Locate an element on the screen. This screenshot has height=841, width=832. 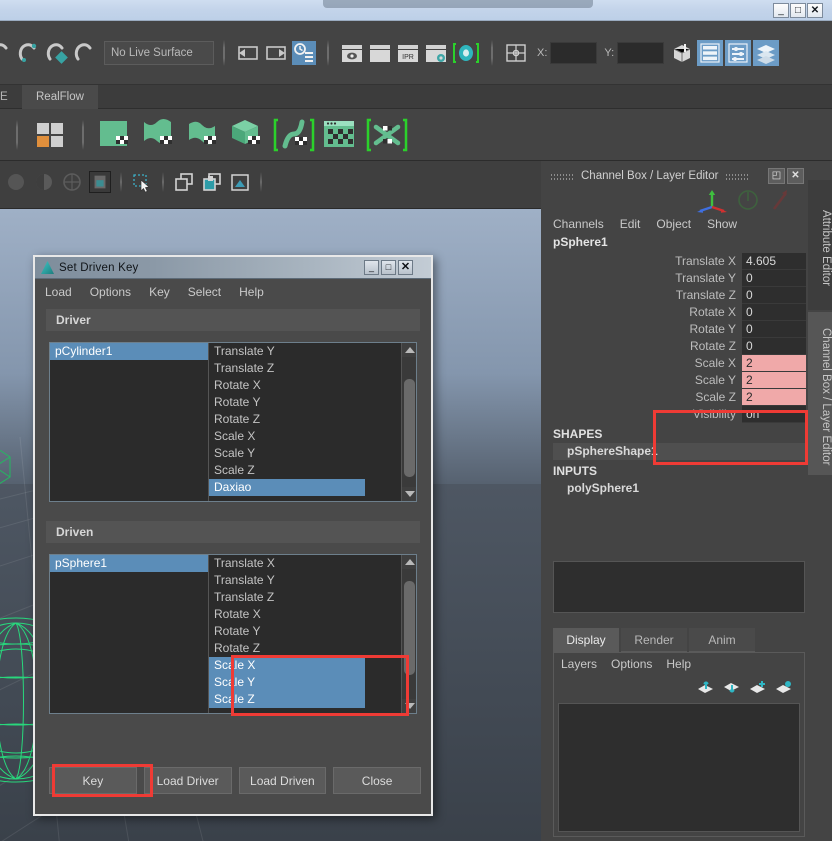
driver-attr-item: Scale Z is located at coordinates (312, 470).